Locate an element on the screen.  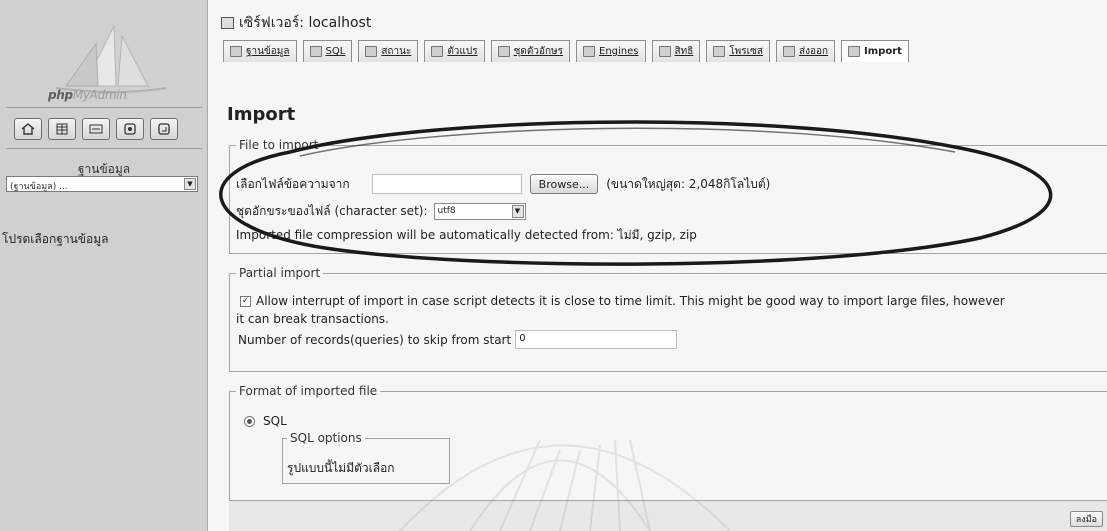
file-label: เลือกไฟล์ข้อความจาก is located at coordinates (293, 183).